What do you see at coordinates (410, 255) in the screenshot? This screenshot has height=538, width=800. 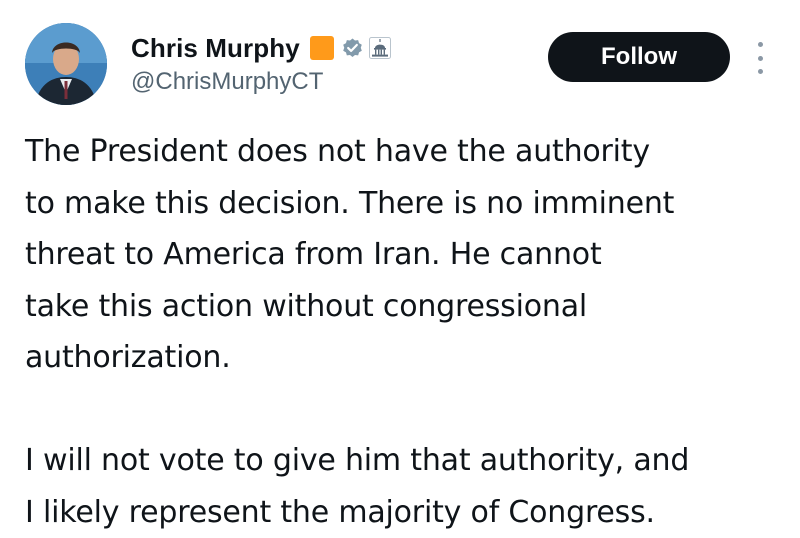 I see `tweet-line: threat to America from Iran. He cannot` at bounding box center [410, 255].